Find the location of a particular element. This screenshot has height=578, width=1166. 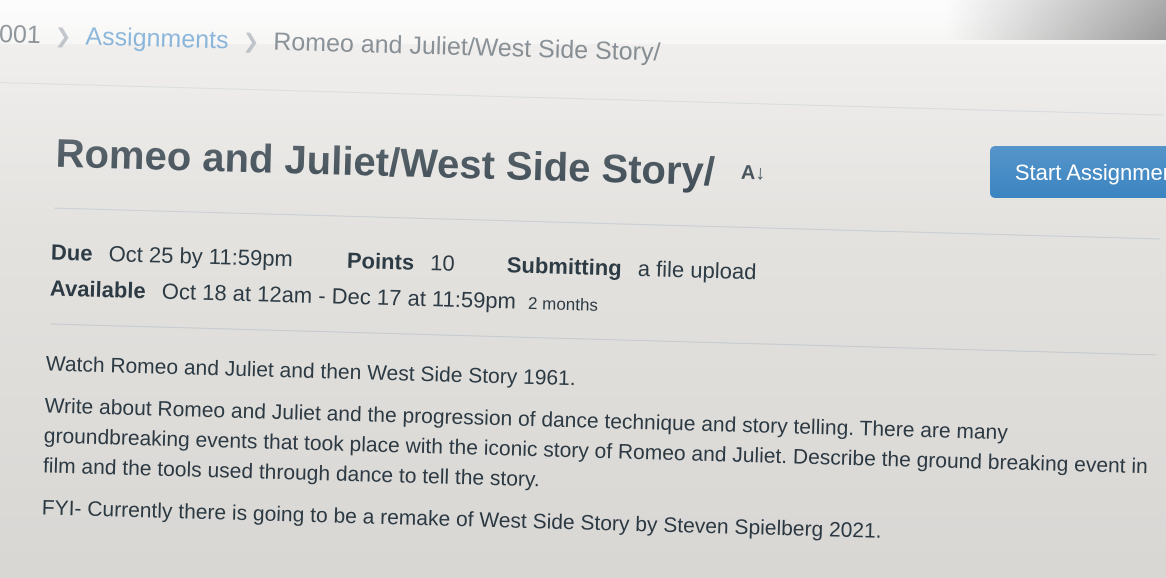

submitting-label: Submitting is located at coordinates (564, 266).